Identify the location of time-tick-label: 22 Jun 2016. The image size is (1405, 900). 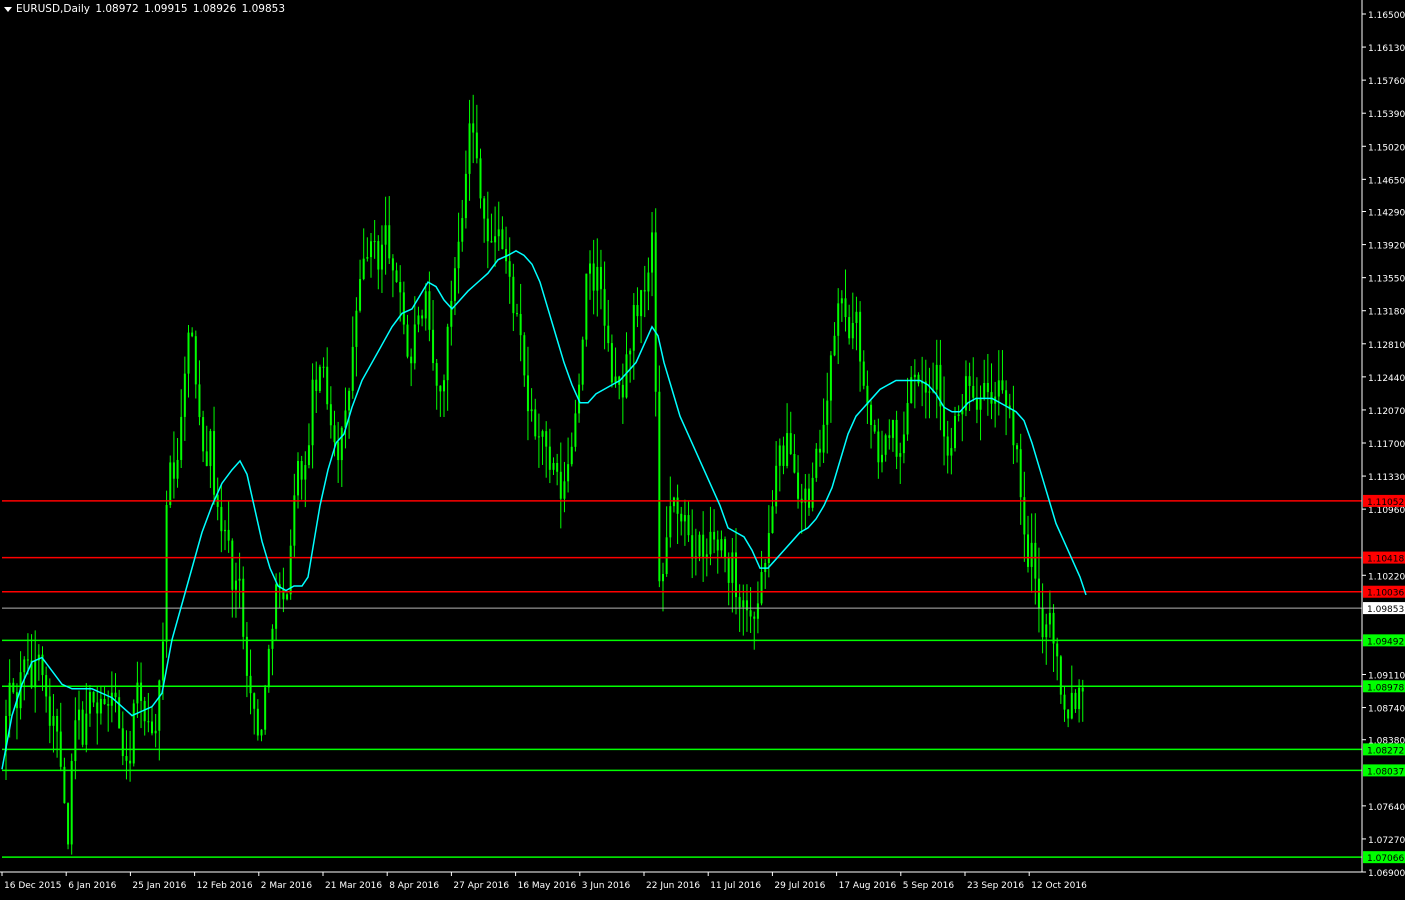
(673, 886).